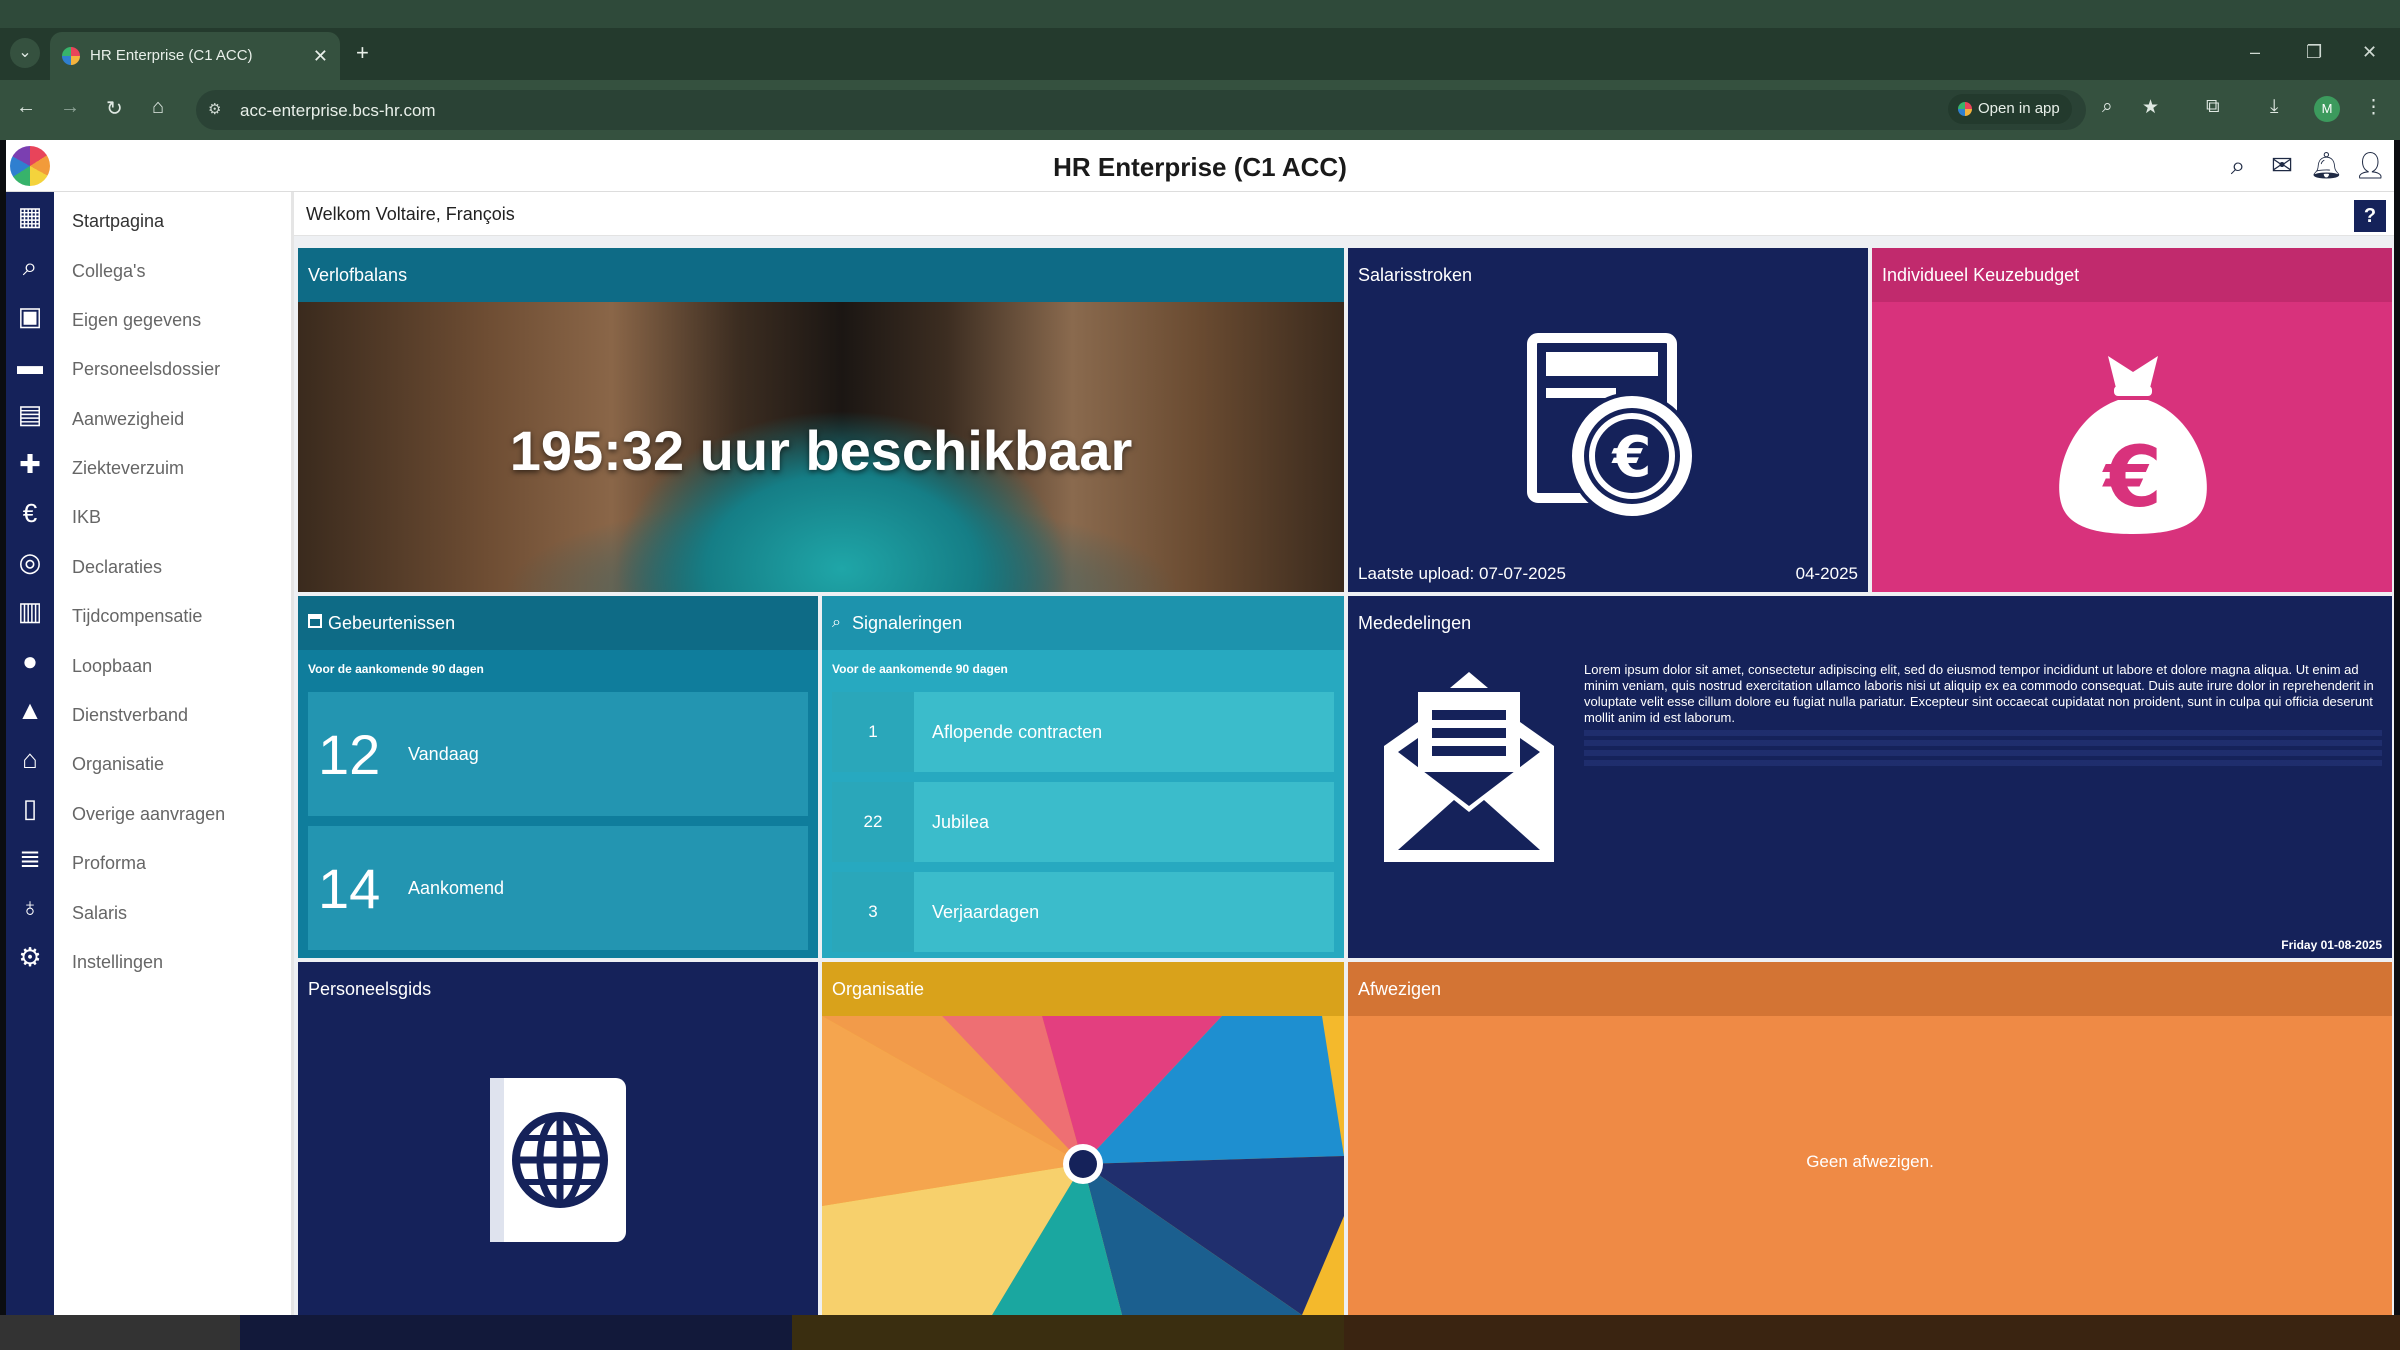 The height and width of the screenshot is (1350, 2400). Describe the element at coordinates (118, 764) in the screenshot. I see `sidebar-item-organisatie: Organisatie` at that location.